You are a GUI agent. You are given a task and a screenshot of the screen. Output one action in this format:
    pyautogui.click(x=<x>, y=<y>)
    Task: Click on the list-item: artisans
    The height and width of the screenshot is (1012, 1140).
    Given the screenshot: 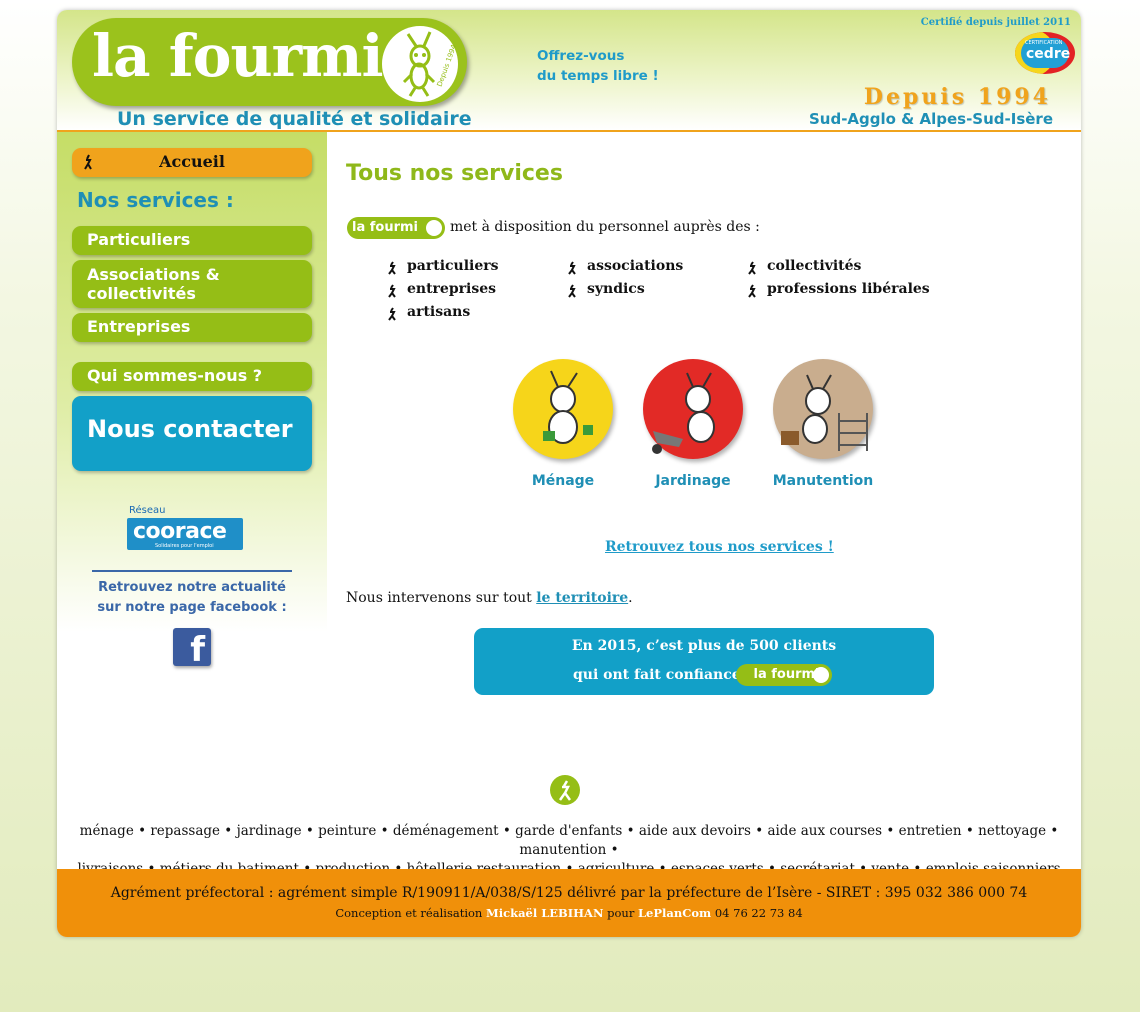 What is the action you would take?
    pyautogui.click(x=429, y=312)
    